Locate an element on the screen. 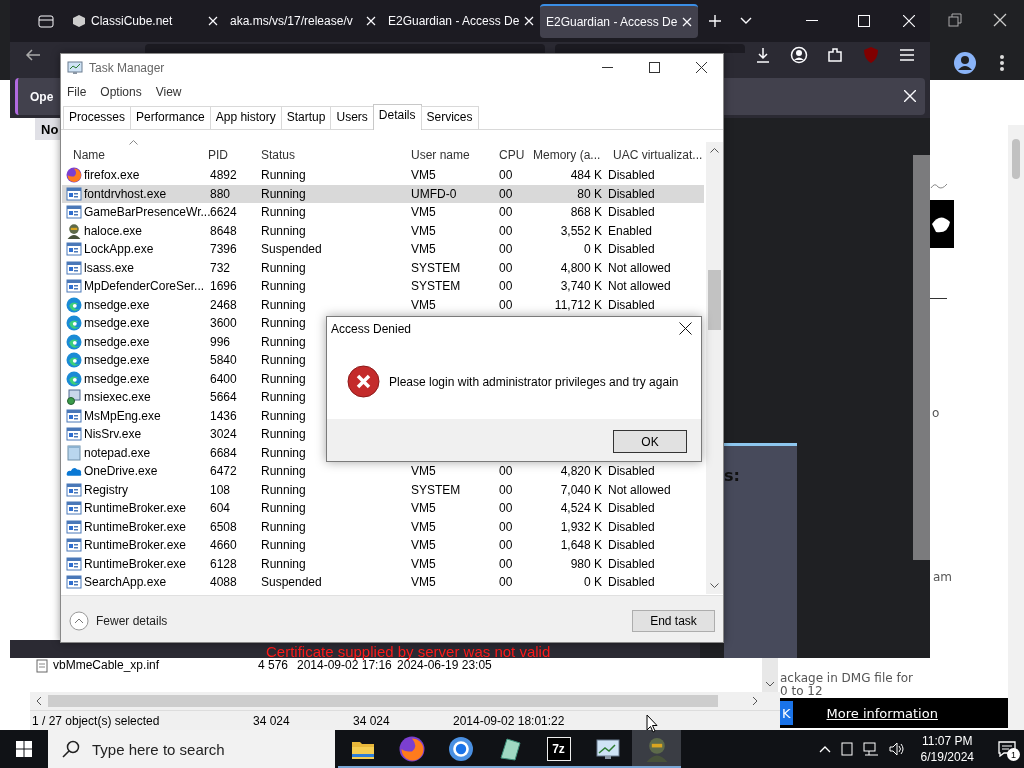 Image resolution: width=1024 pixels, height=768 pixels. table-cell-text: 4,524 K is located at coordinates (580, 508).